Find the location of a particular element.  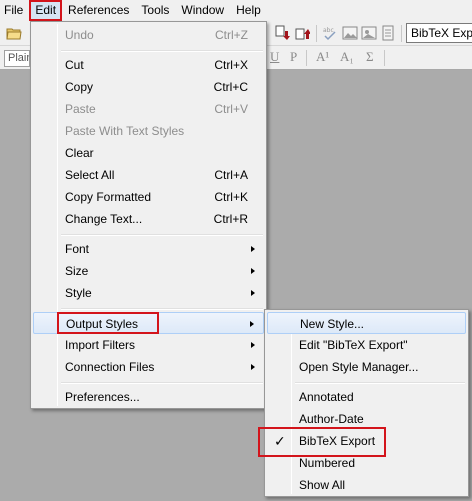

shortcut-label: Ctrl+A is located at coordinates (231, 175).